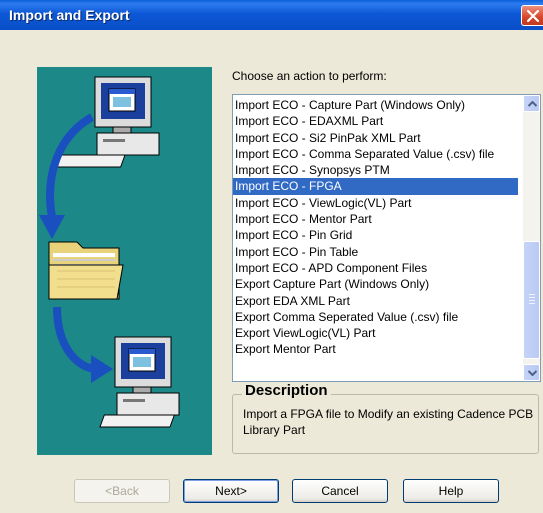 The width and height of the screenshot is (543, 513). I want to click on close-button, so click(532, 15).